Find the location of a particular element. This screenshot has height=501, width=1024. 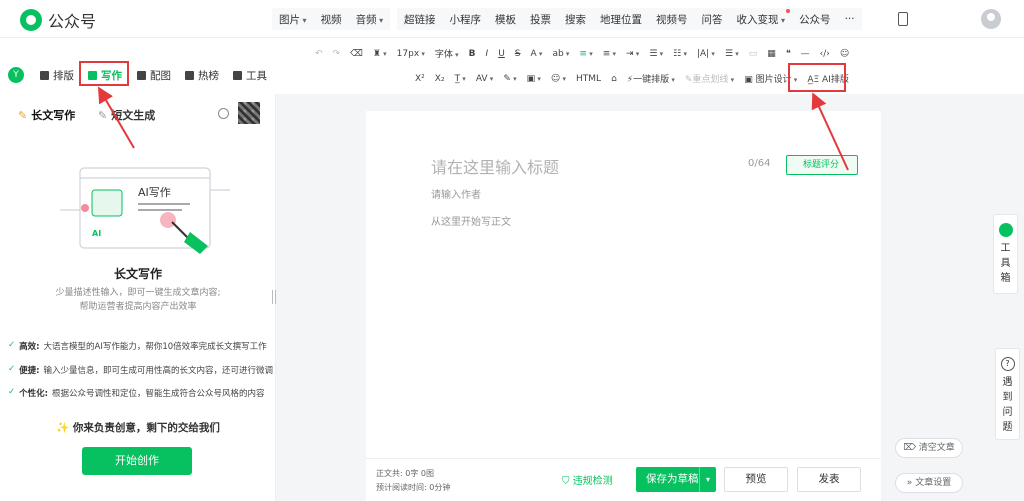

annotation-arrows is located at coordinates (473, 128).